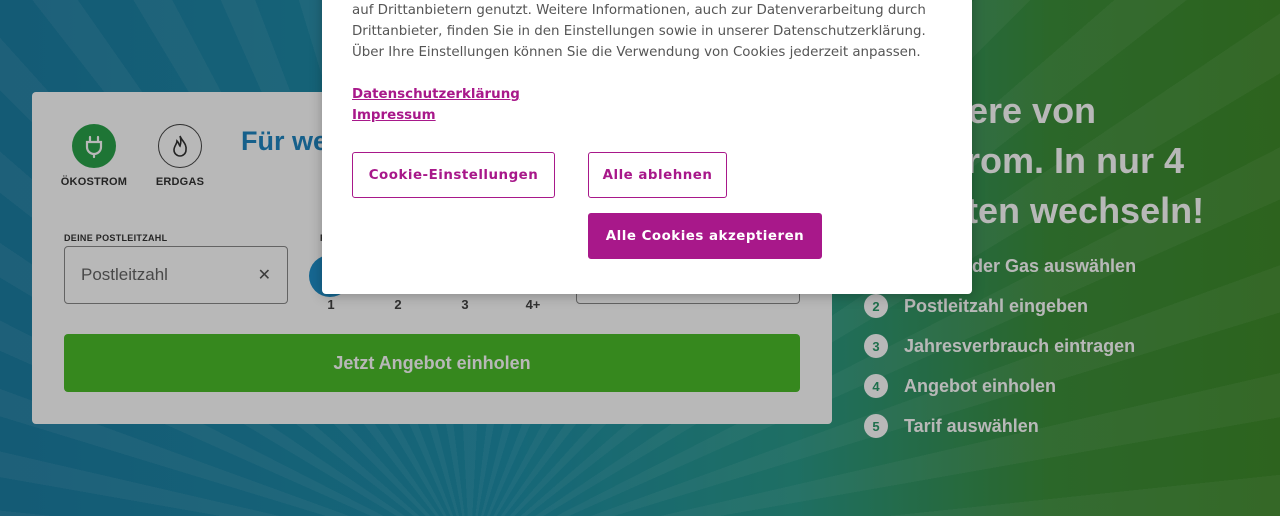 The height and width of the screenshot is (516, 1280). What do you see at coordinates (453, 175) in the screenshot?
I see `cookie-settings-button: Cookie-Einstellungen` at bounding box center [453, 175].